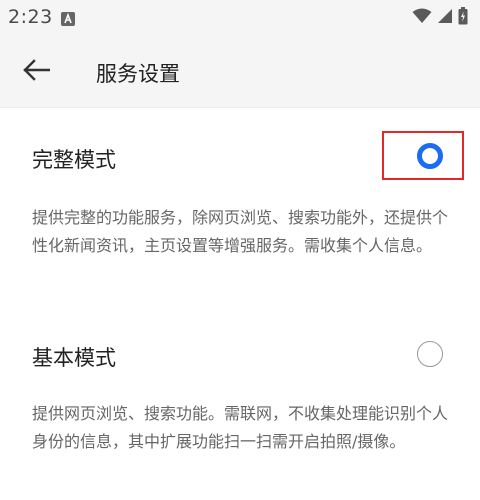 The image size is (480, 500). Describe the element at coordinates (240, 18) in the screenshot. I see `status-bar: 2:23` at that location.